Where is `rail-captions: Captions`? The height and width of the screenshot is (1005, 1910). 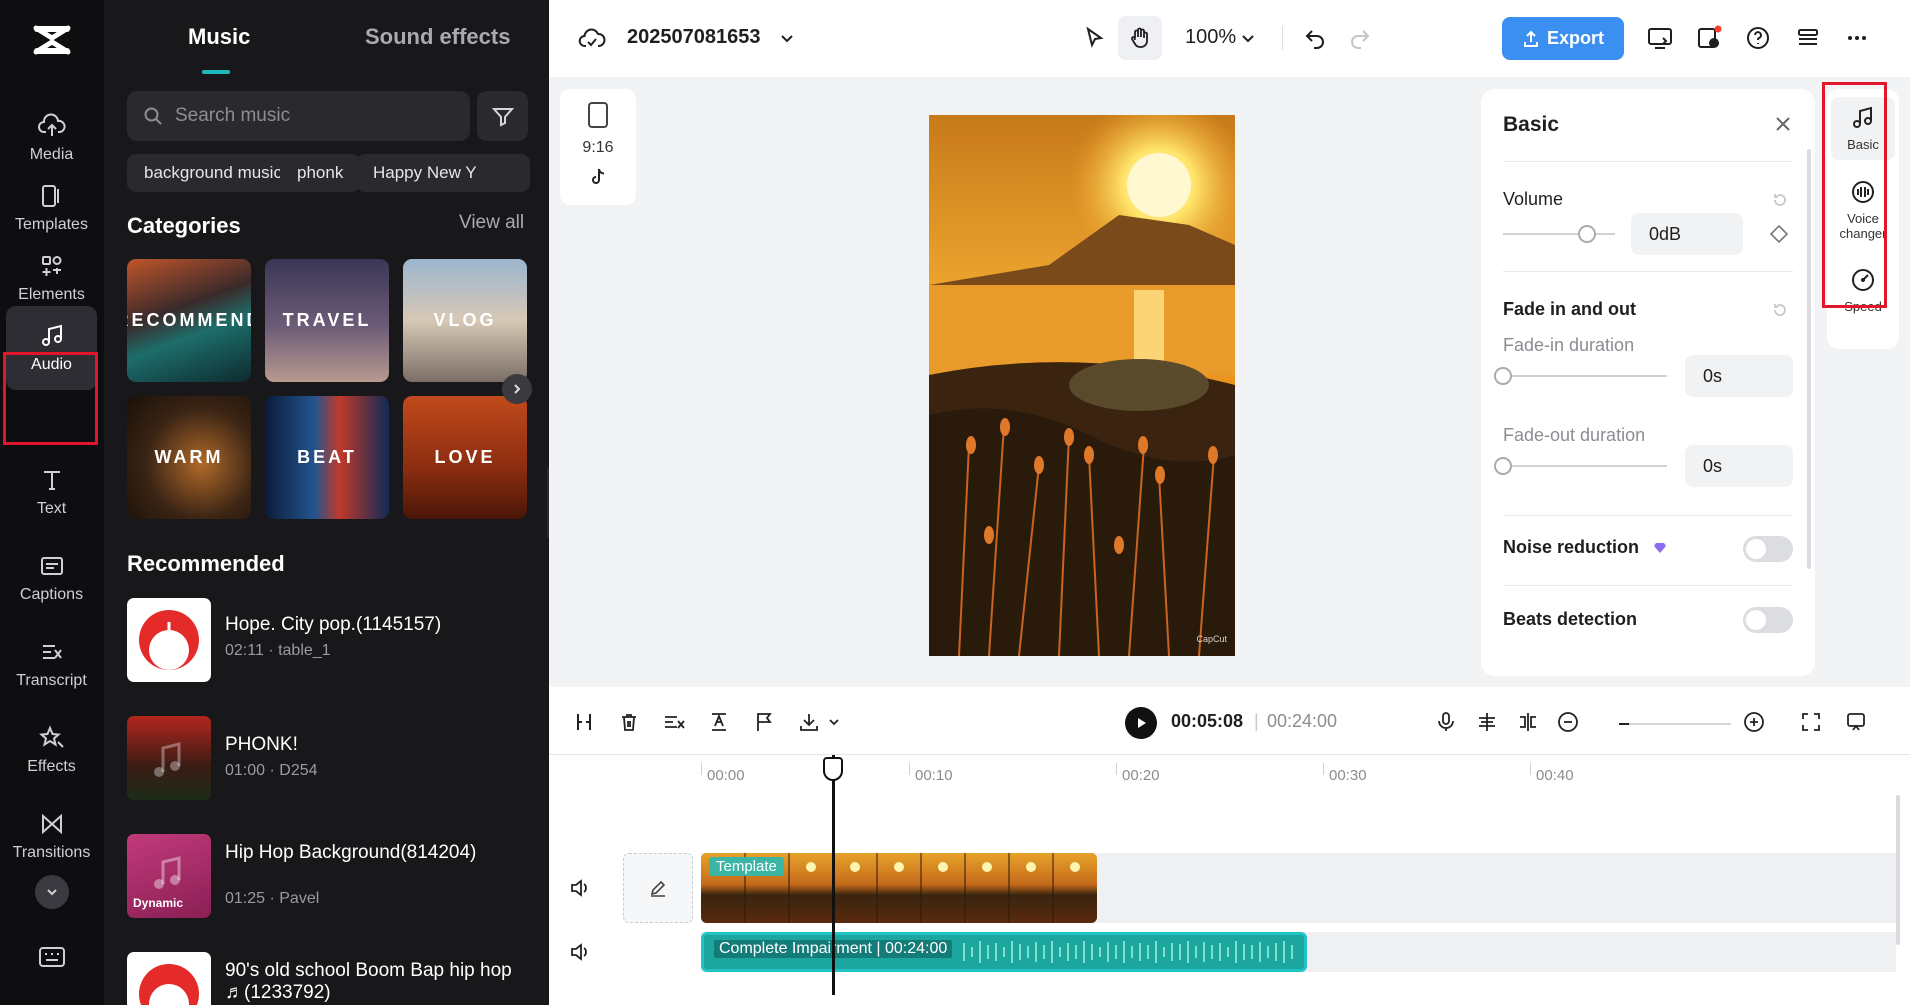
rail-captions: Captions is located at coordinates (51, 578).